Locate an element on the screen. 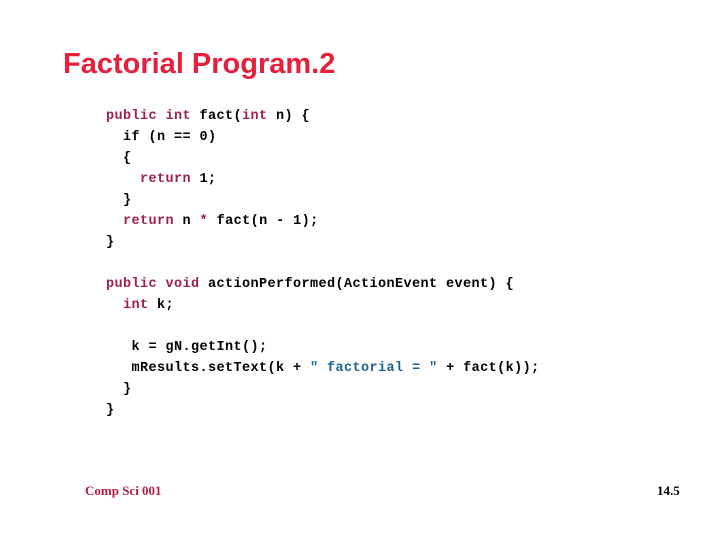 The height and width of the screenshot is (540, 720). code-text: n) { is located at coordinates (289, 116).